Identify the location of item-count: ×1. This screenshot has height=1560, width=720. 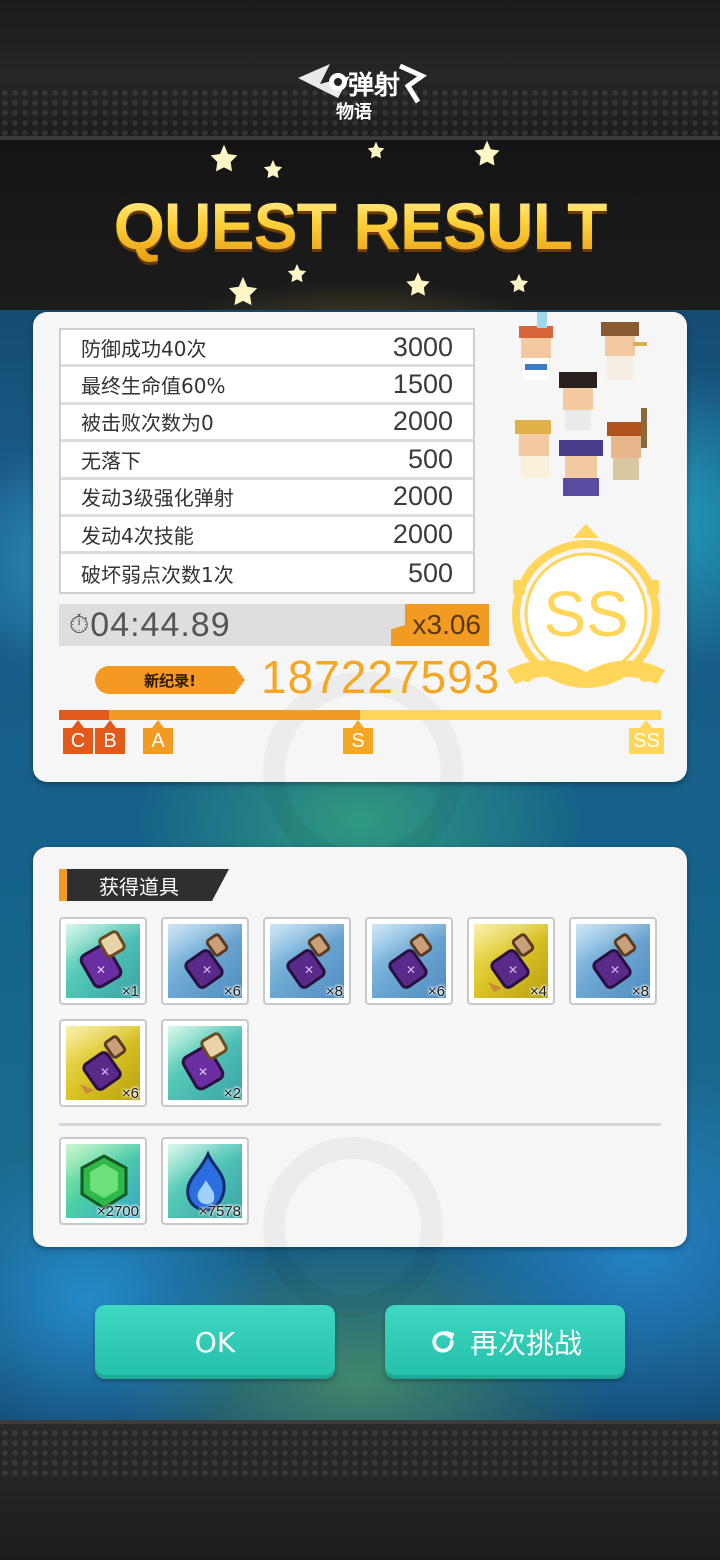
(130, 990).